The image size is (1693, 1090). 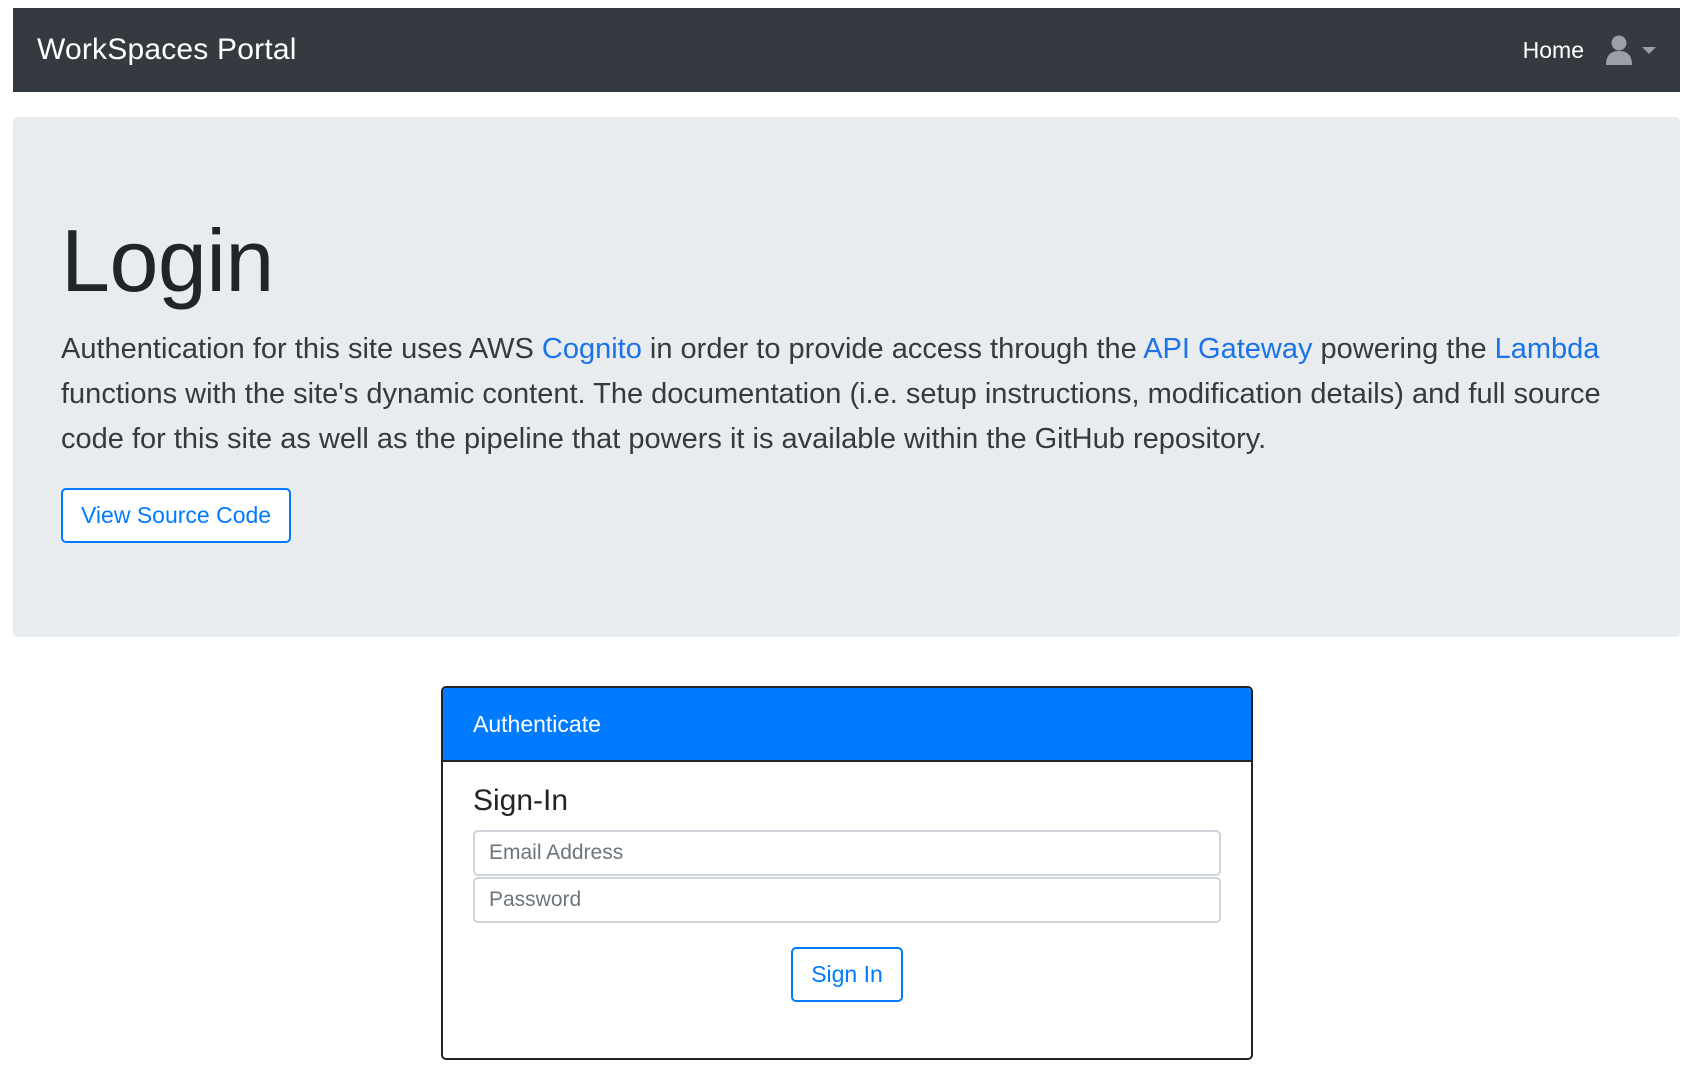 I want to click on lead-text-3: powering the, so click(x=1403, y=349).